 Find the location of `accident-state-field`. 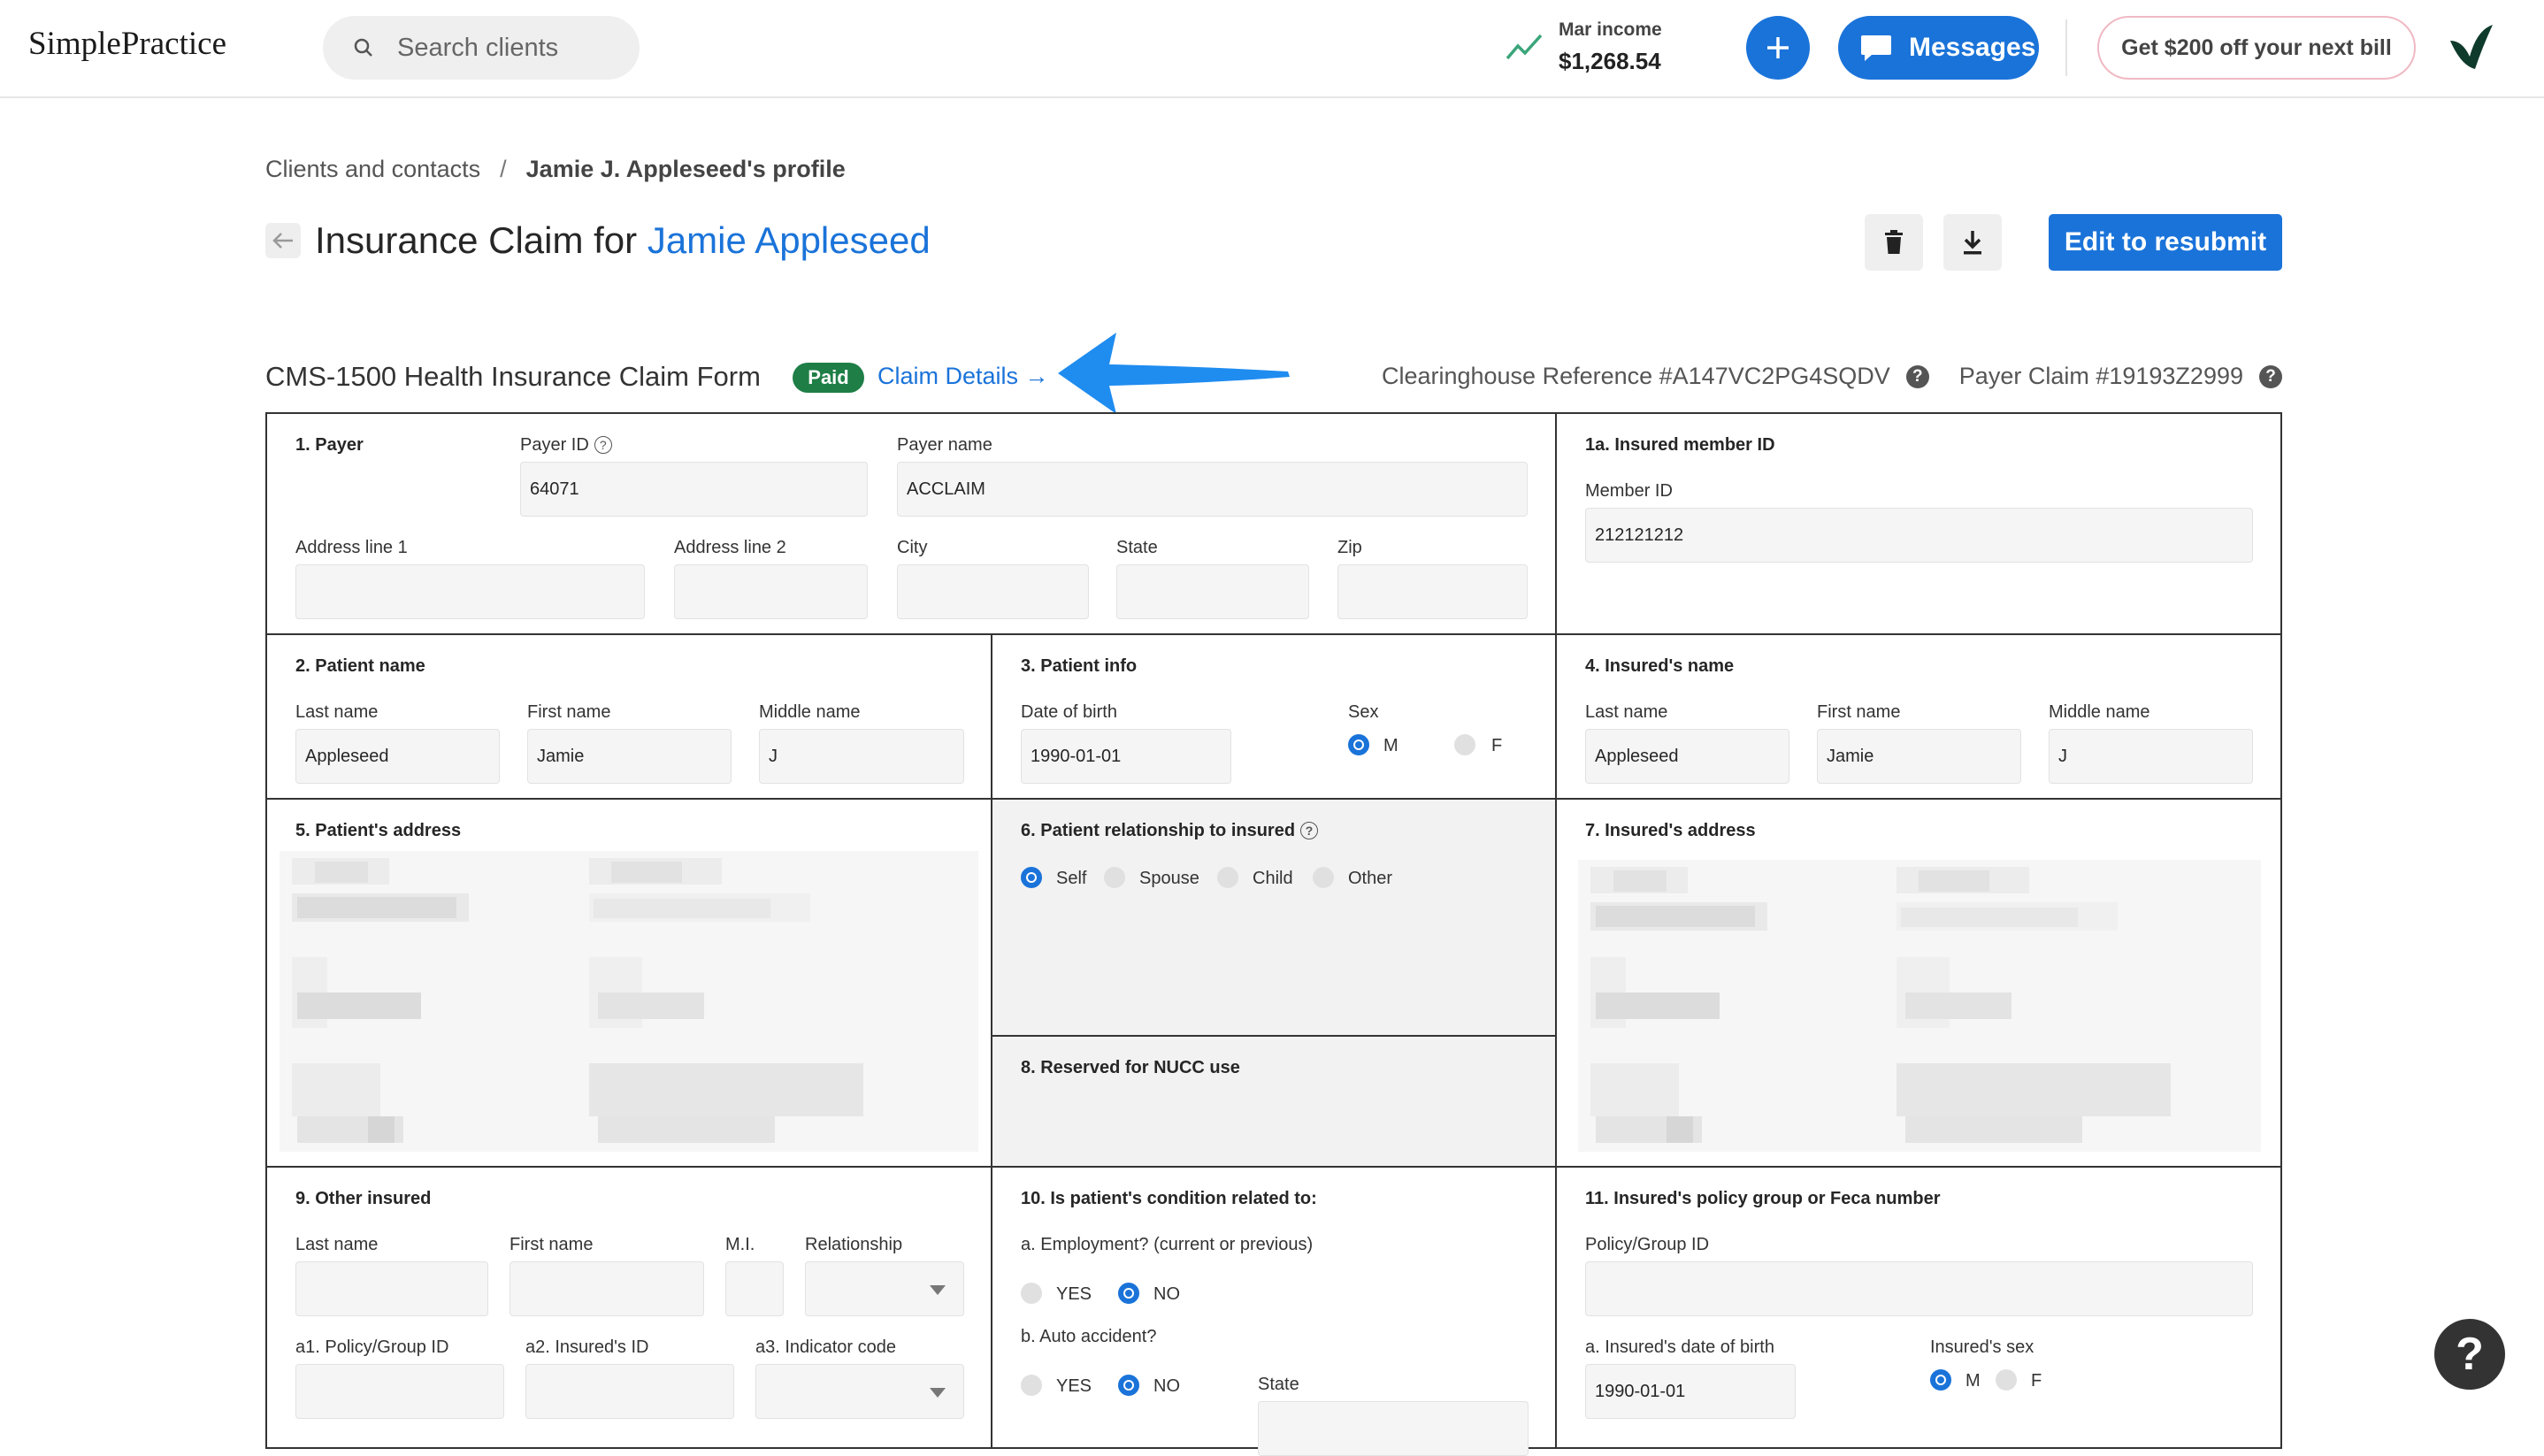

accident-state-field is located at coordinates (1393, 1428).